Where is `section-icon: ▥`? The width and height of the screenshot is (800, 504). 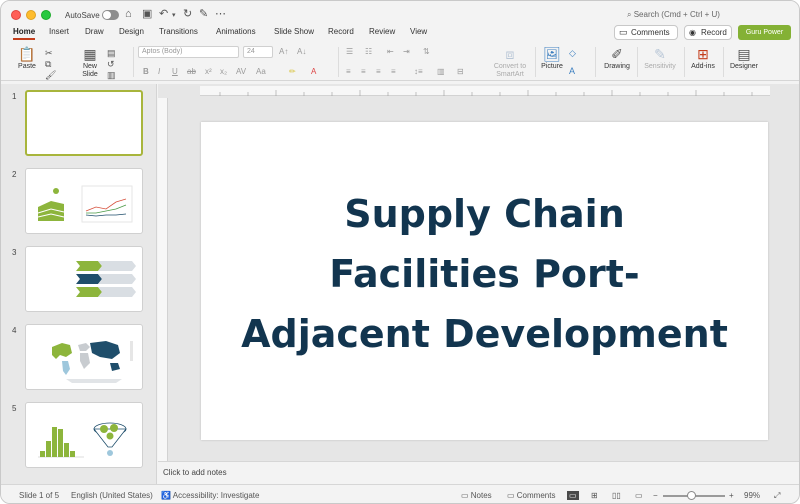
section-icon: ▥ is located at coordinates (111, 75).